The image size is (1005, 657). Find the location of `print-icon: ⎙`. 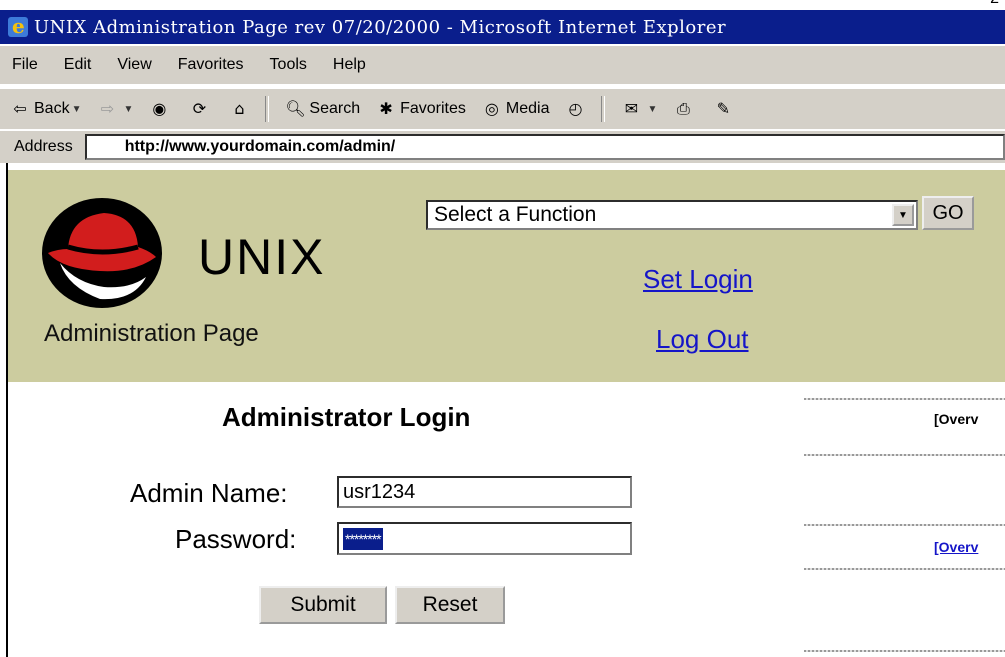

print-icon: ⎙ is located at coordinates (683, 108).